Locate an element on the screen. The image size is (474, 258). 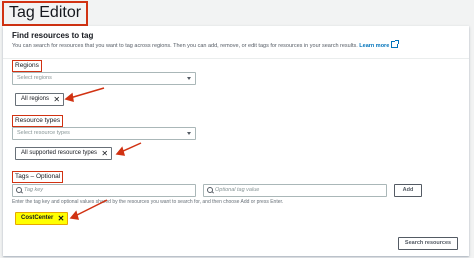
red-arrow-annotation is located at coordinates (103, 153).